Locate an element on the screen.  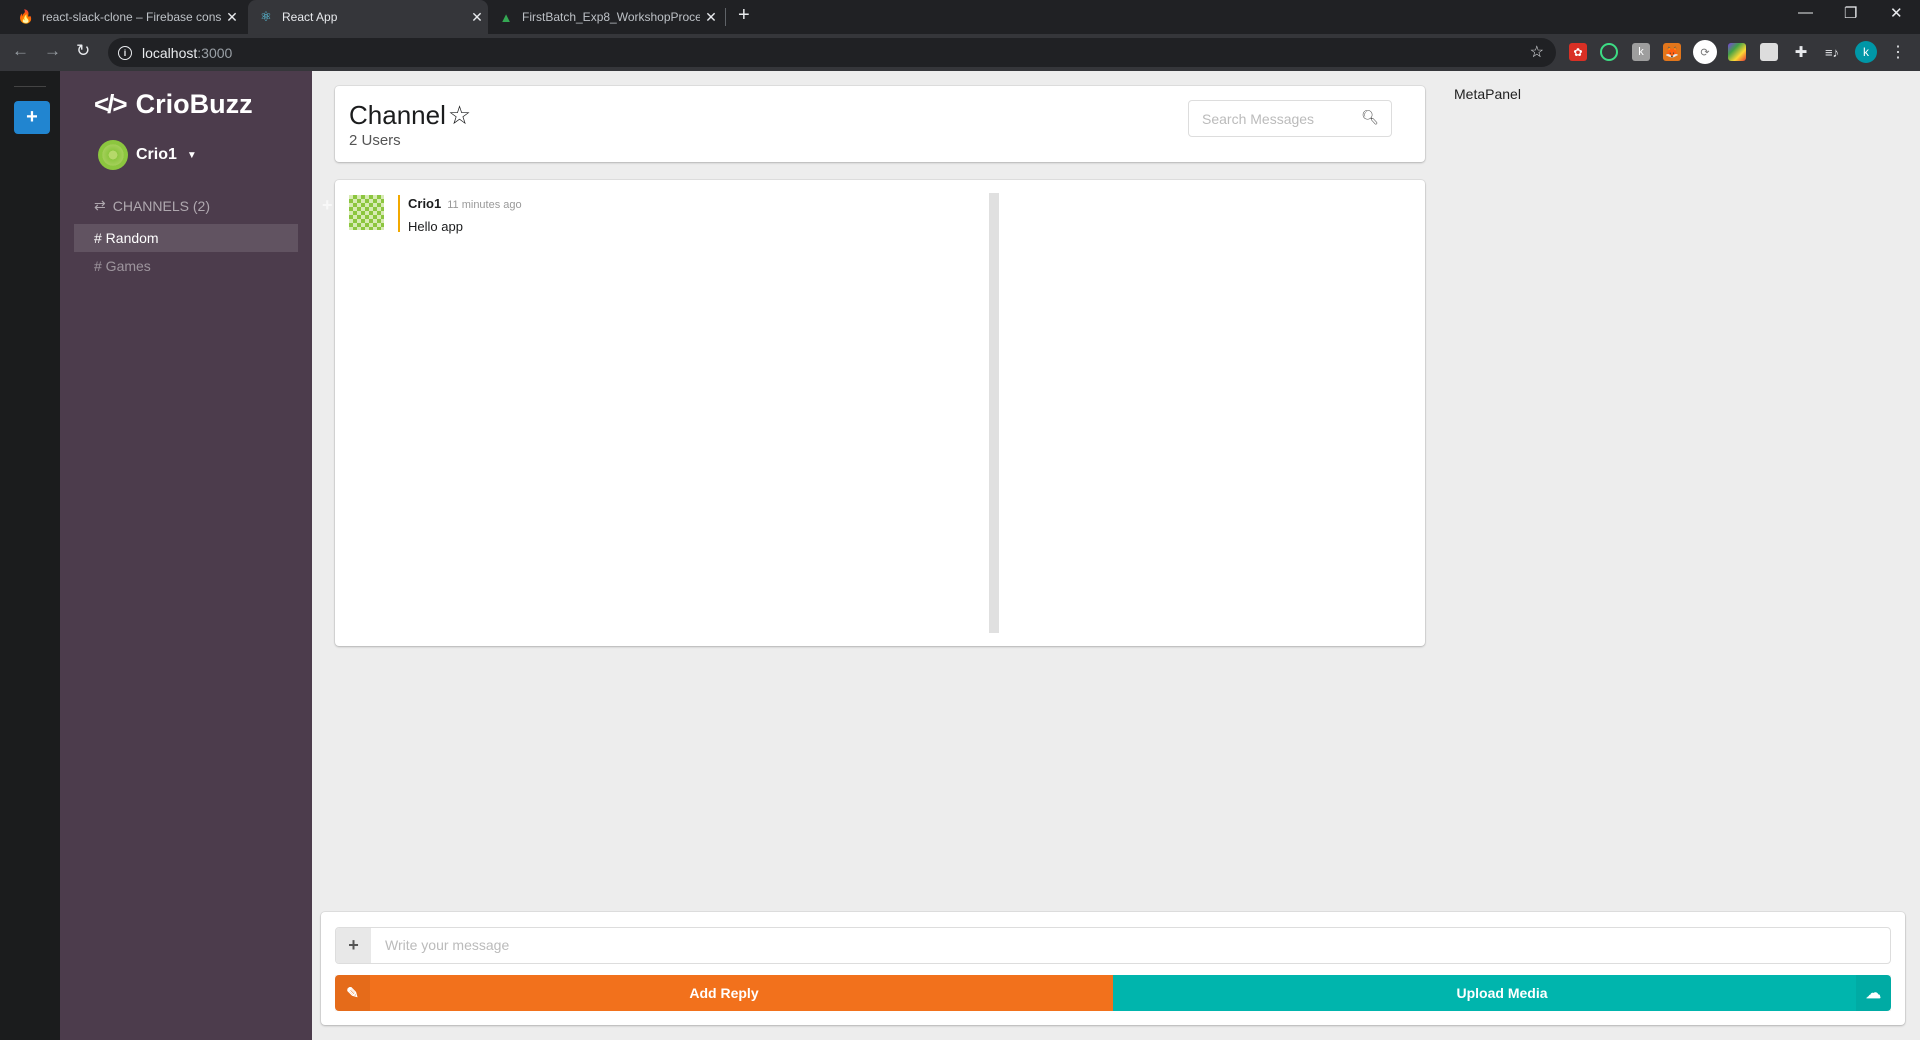
react-icon: ⚛ is located at coordinates (266, 16).